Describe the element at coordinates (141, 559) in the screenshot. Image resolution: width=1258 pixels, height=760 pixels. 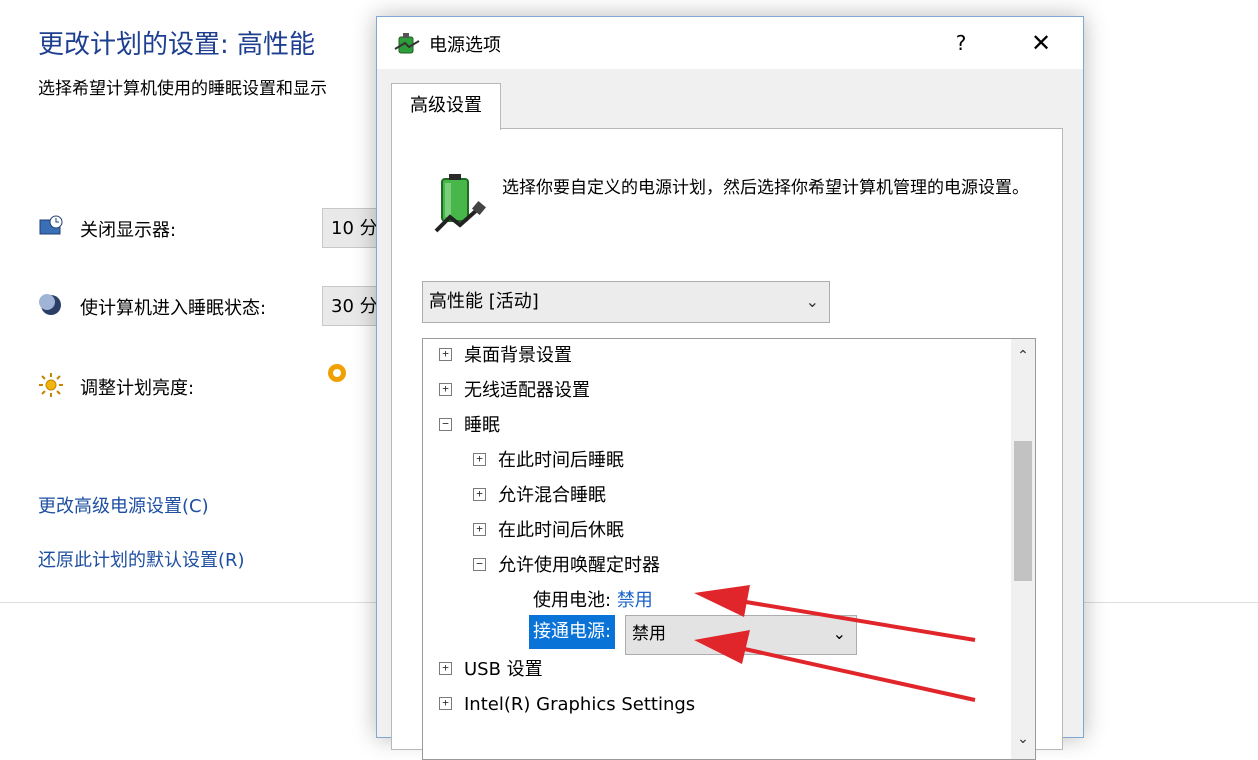
I see `restore-defaults-link: 还原此计划的默认设置(R)` at that location.